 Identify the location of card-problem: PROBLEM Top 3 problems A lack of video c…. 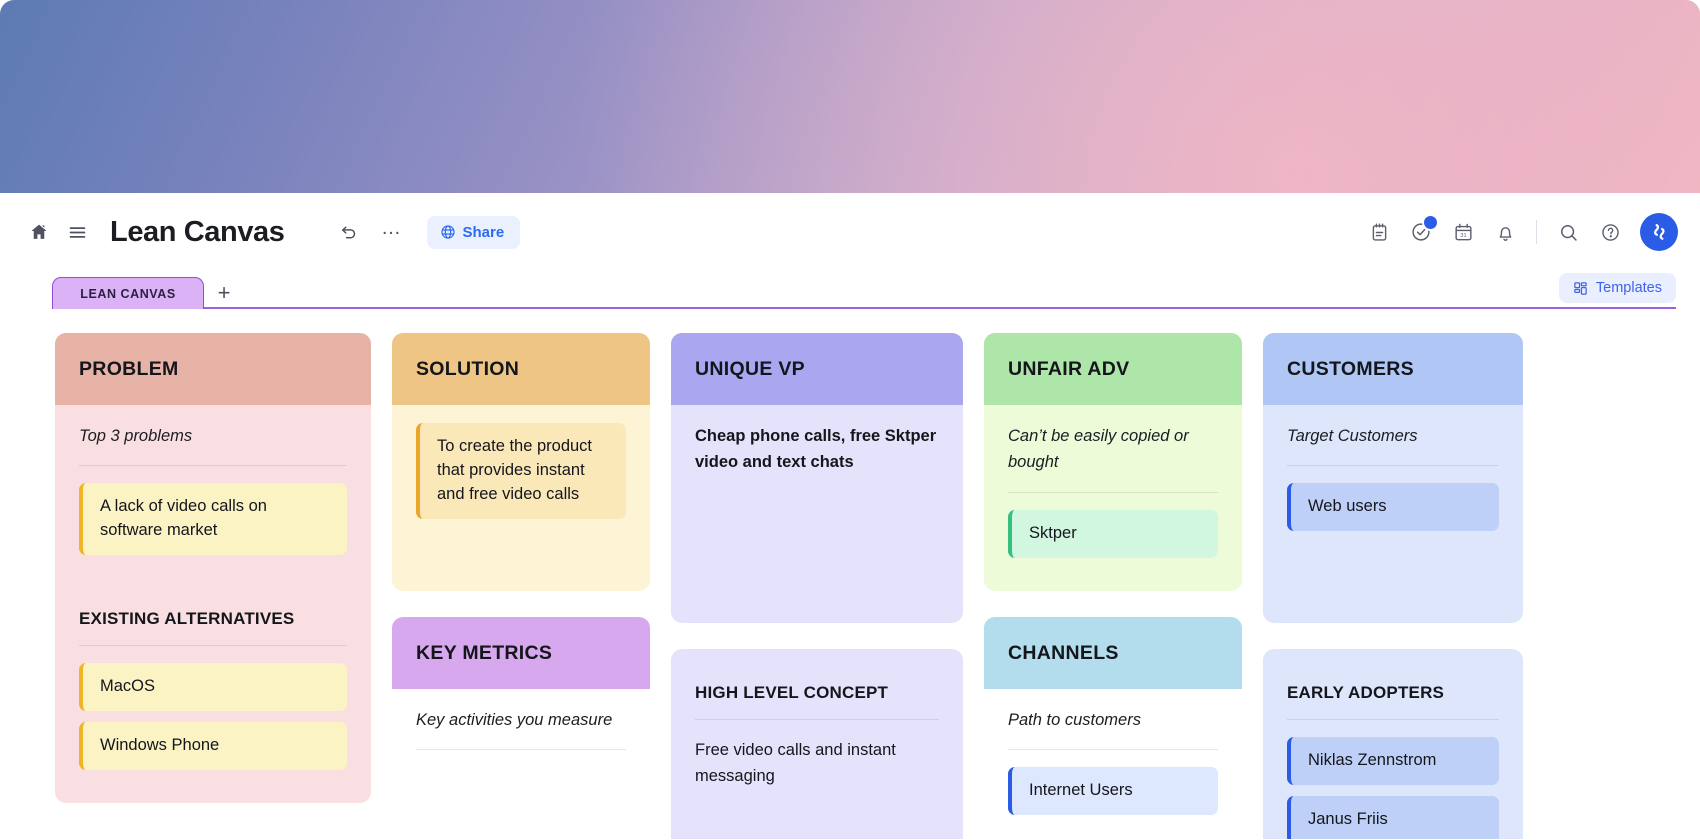
(213, 568).